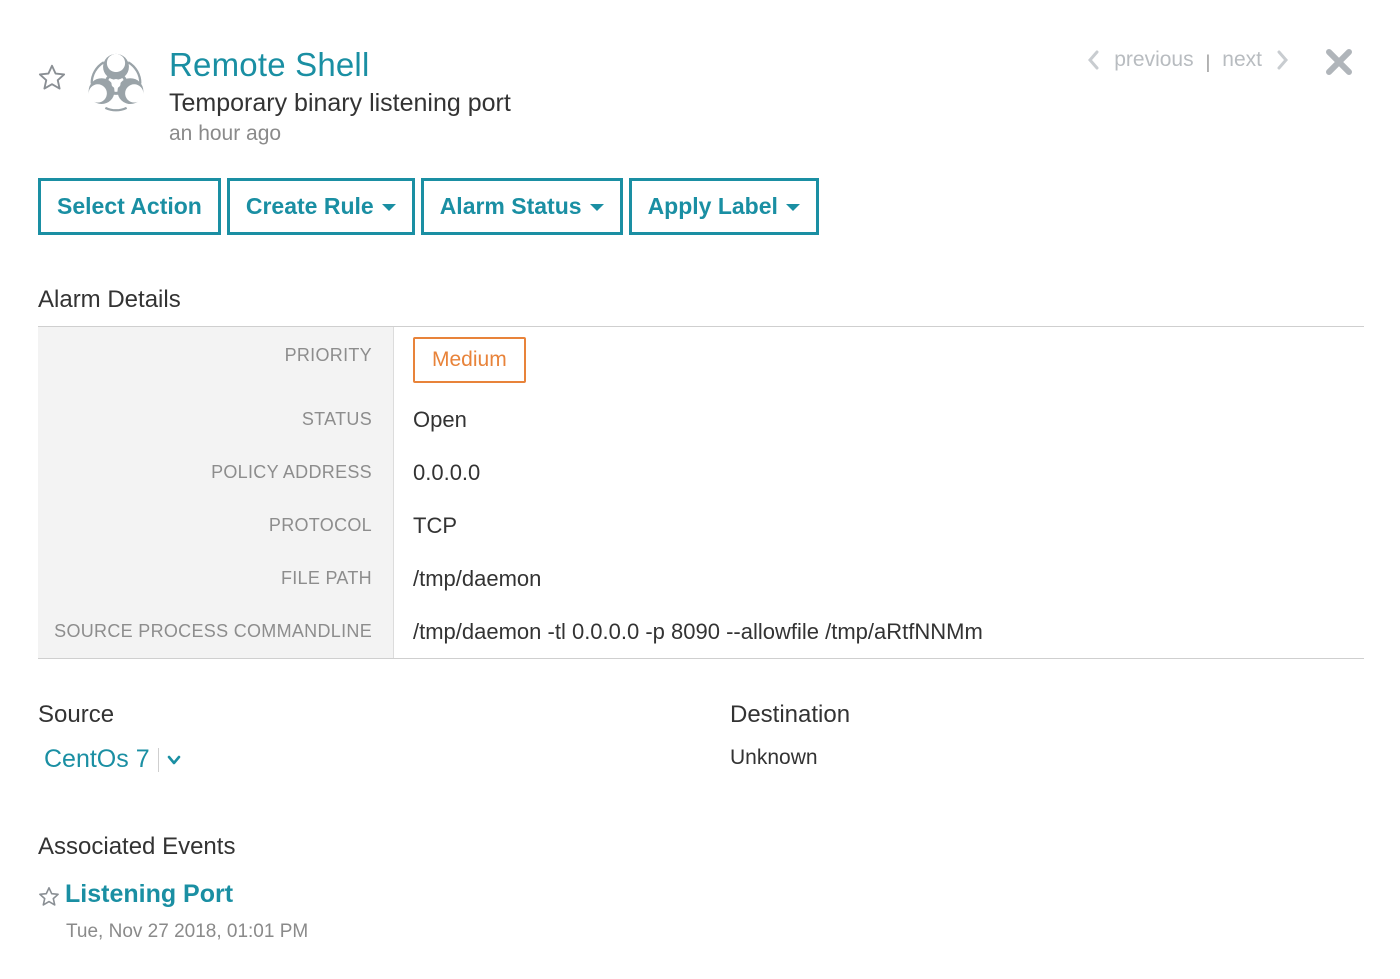  I want to click on next-link: next, so click(1242, 60).